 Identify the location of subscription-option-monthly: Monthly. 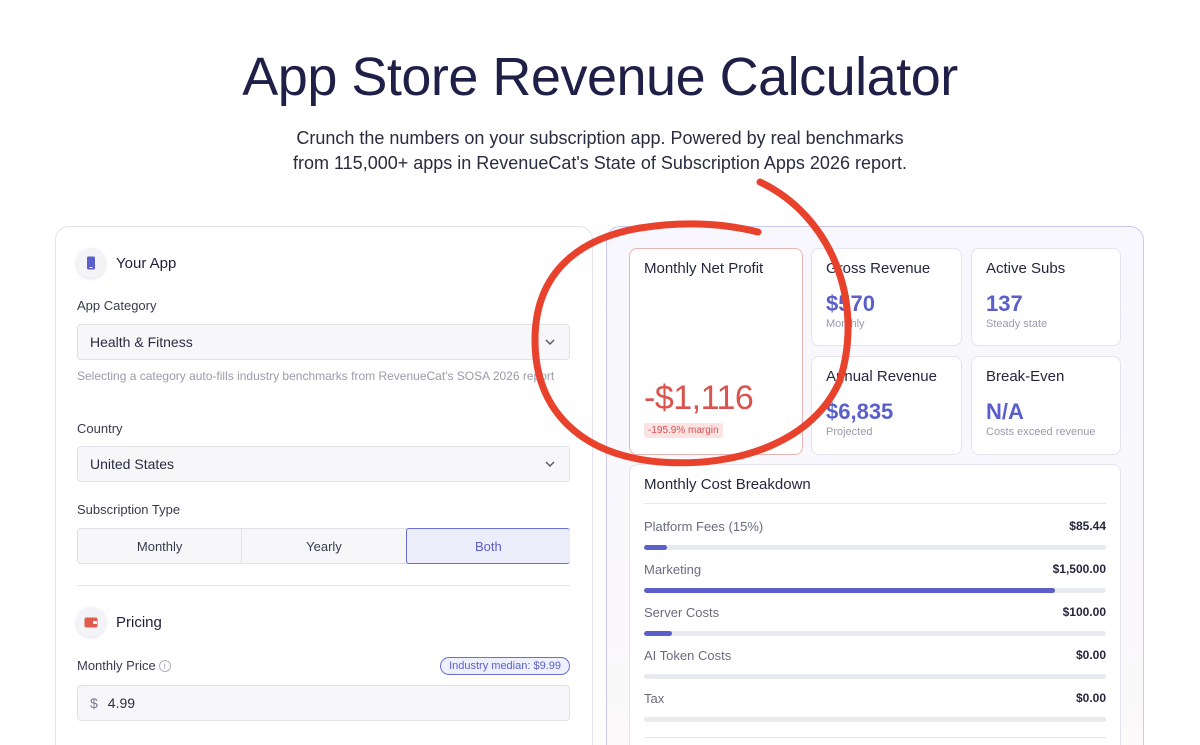
(160, 546).